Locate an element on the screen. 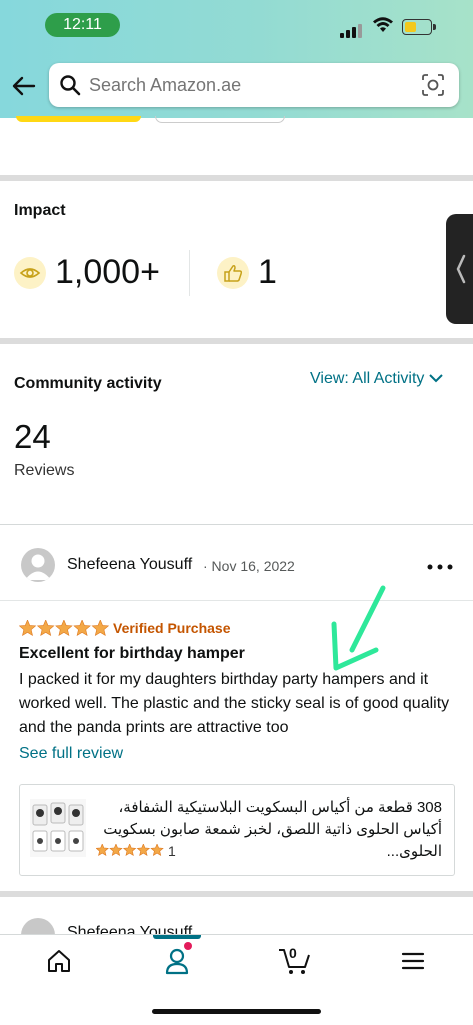 The height and width of the screenshot is (1025, 473). header-bar: 12:11 is located at coordinates (236, 59).